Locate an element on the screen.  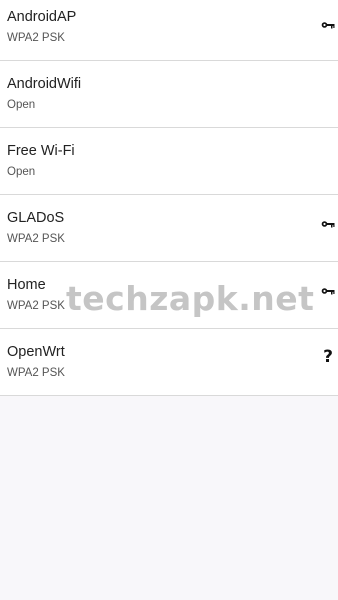
network-ssid: AndroidWifi is located at coordinates (44, 84).